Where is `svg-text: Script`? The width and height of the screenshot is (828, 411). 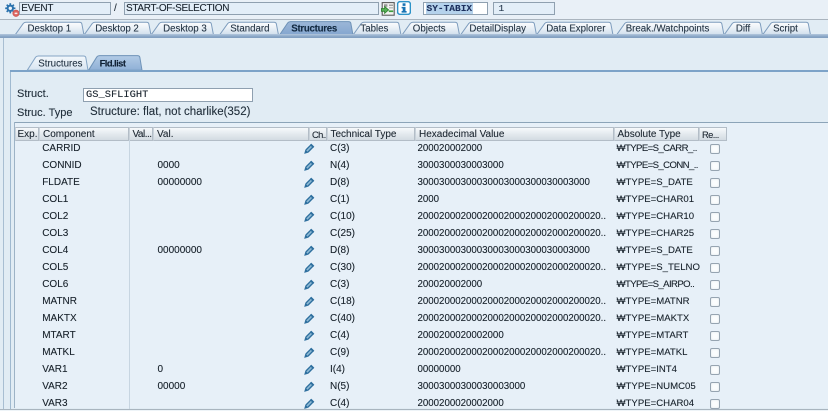
svg-text: Script is located at coordinates (785, 28).